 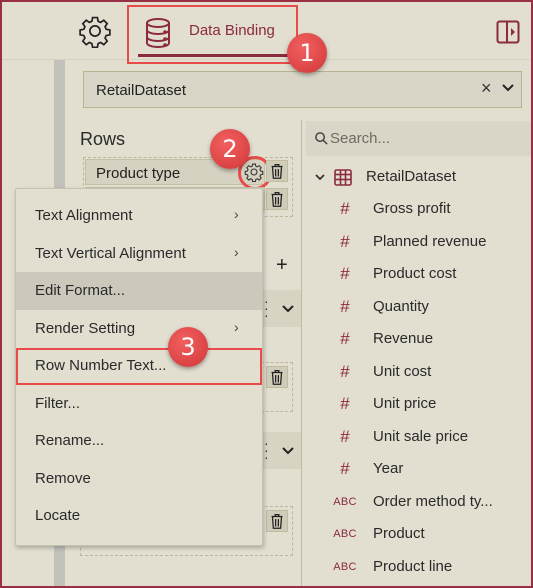 I want to click on field-label: Unit price, so click(x=405, y=403).